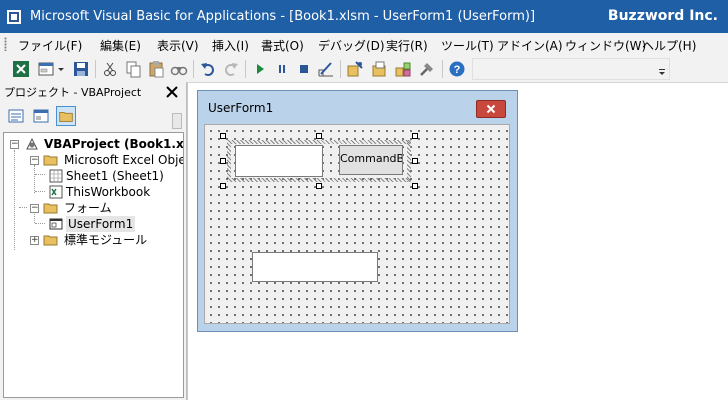 The height and width of the screenshot is (400, 728). I want to click on view-object-icon, so click(41, 116).